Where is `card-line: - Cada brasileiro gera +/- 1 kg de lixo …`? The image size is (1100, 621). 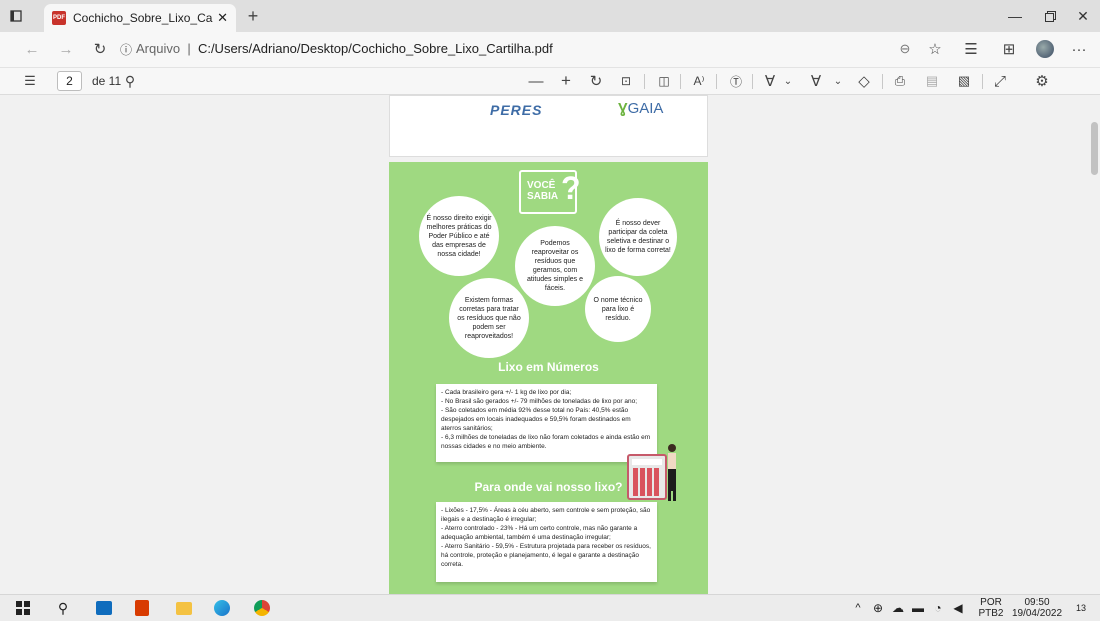 card-line: - Cada brasileiro gera +/- 1 kg de lixo … is located at coordinates (506, 392).